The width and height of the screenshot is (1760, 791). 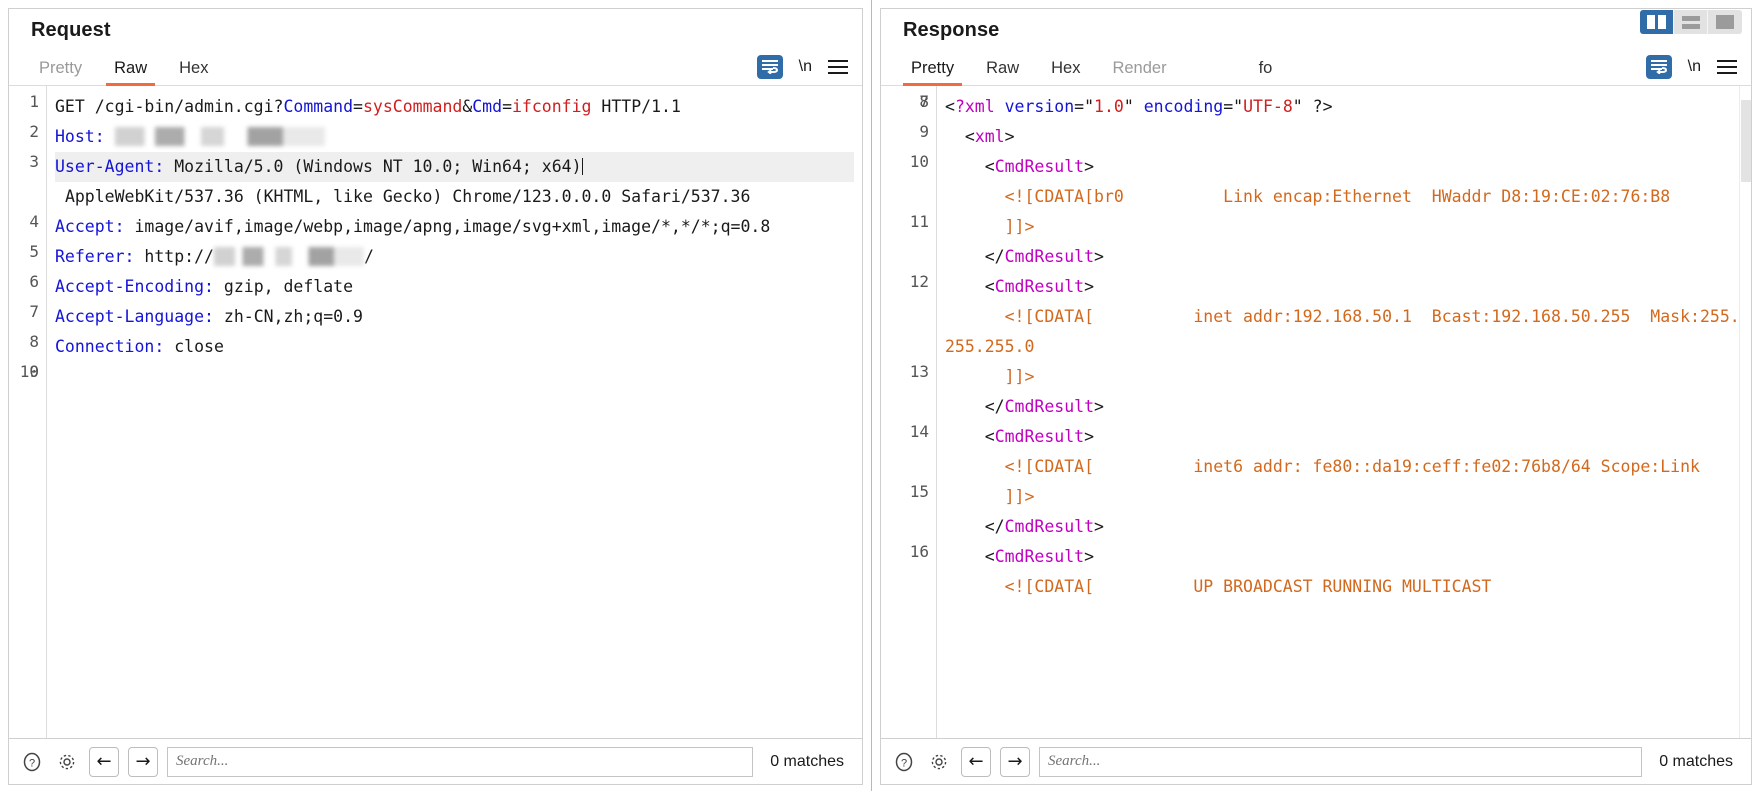 I want to click on line-number: 2, so click(x=34, y=132).